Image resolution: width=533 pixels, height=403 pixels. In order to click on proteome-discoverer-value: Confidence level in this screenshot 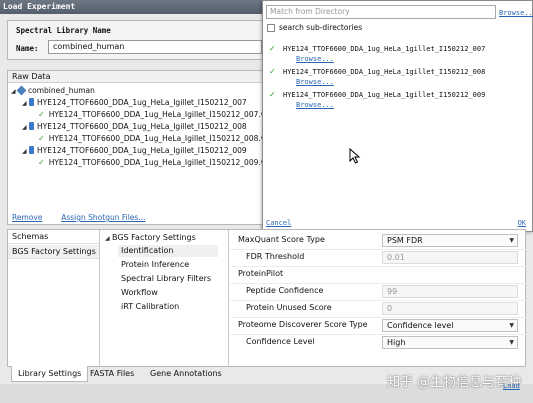, I will do `click(420, 325)`.